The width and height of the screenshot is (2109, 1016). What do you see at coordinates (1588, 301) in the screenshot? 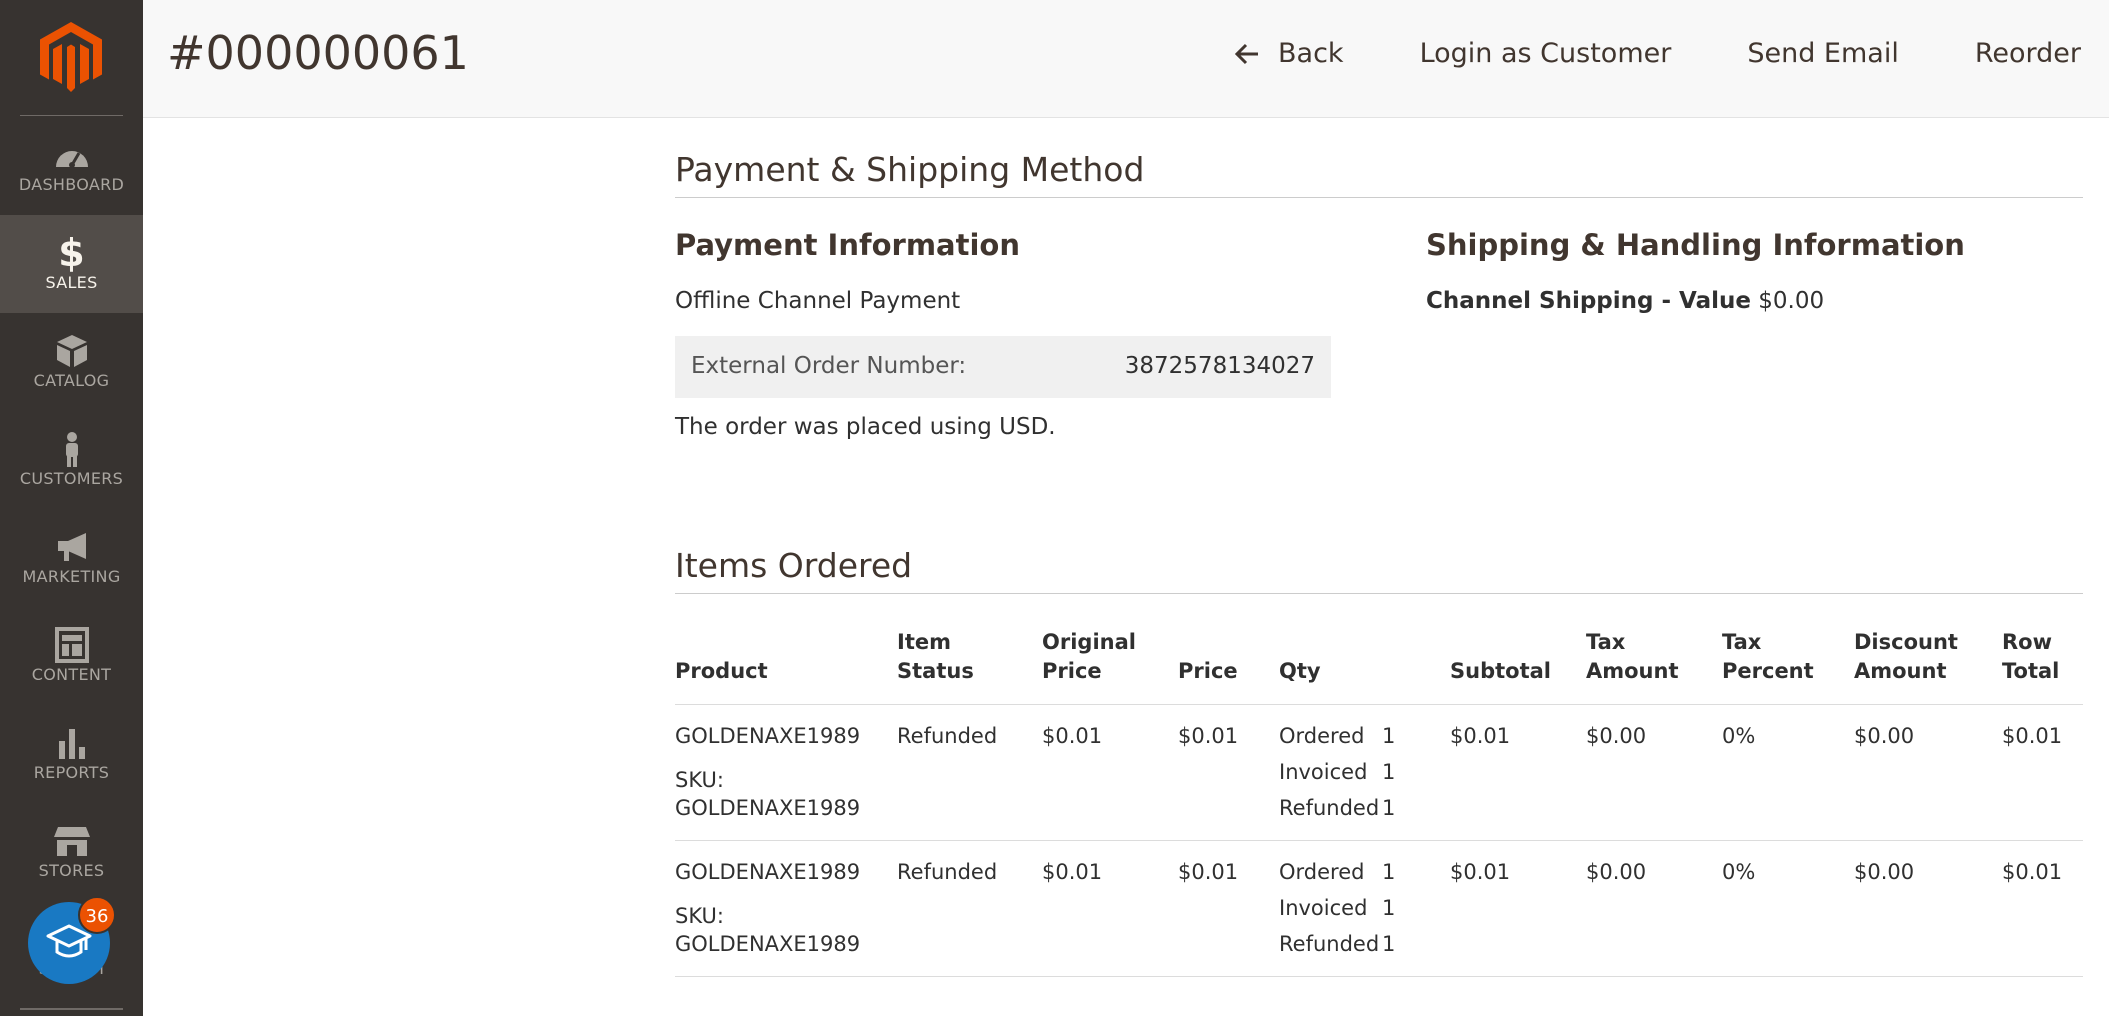
I see `shipping-method-label: Channel Shipping - Value` at bounding box center [1588, 301].